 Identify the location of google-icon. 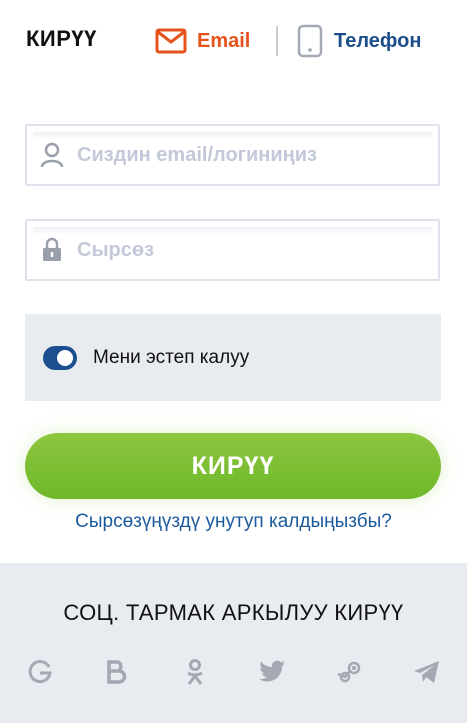
(40, 672).